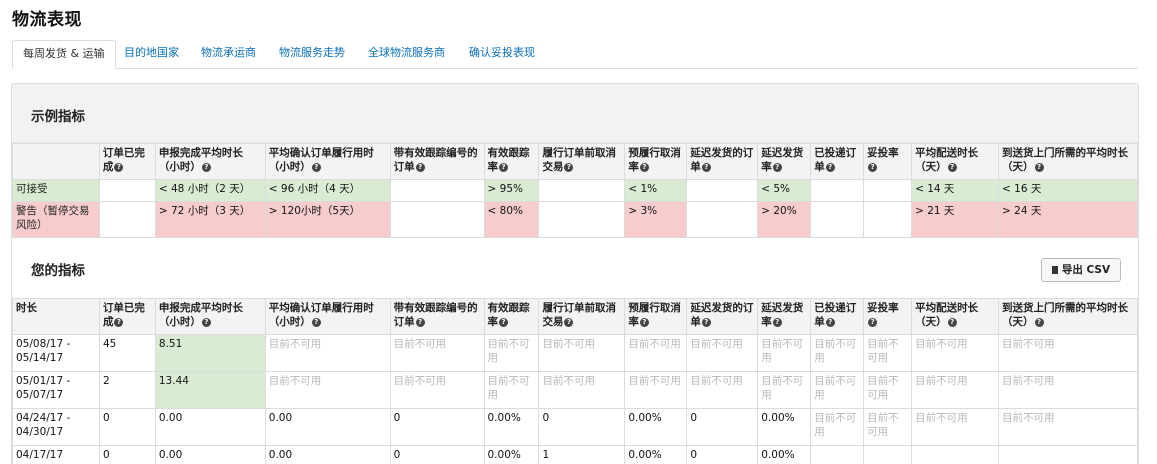 This screenshot has height=464, width=1157. What do you see at coordinates (127, 353) in the screenshot?
I see `metric-cell: 45` at bounding box center [127, 353].